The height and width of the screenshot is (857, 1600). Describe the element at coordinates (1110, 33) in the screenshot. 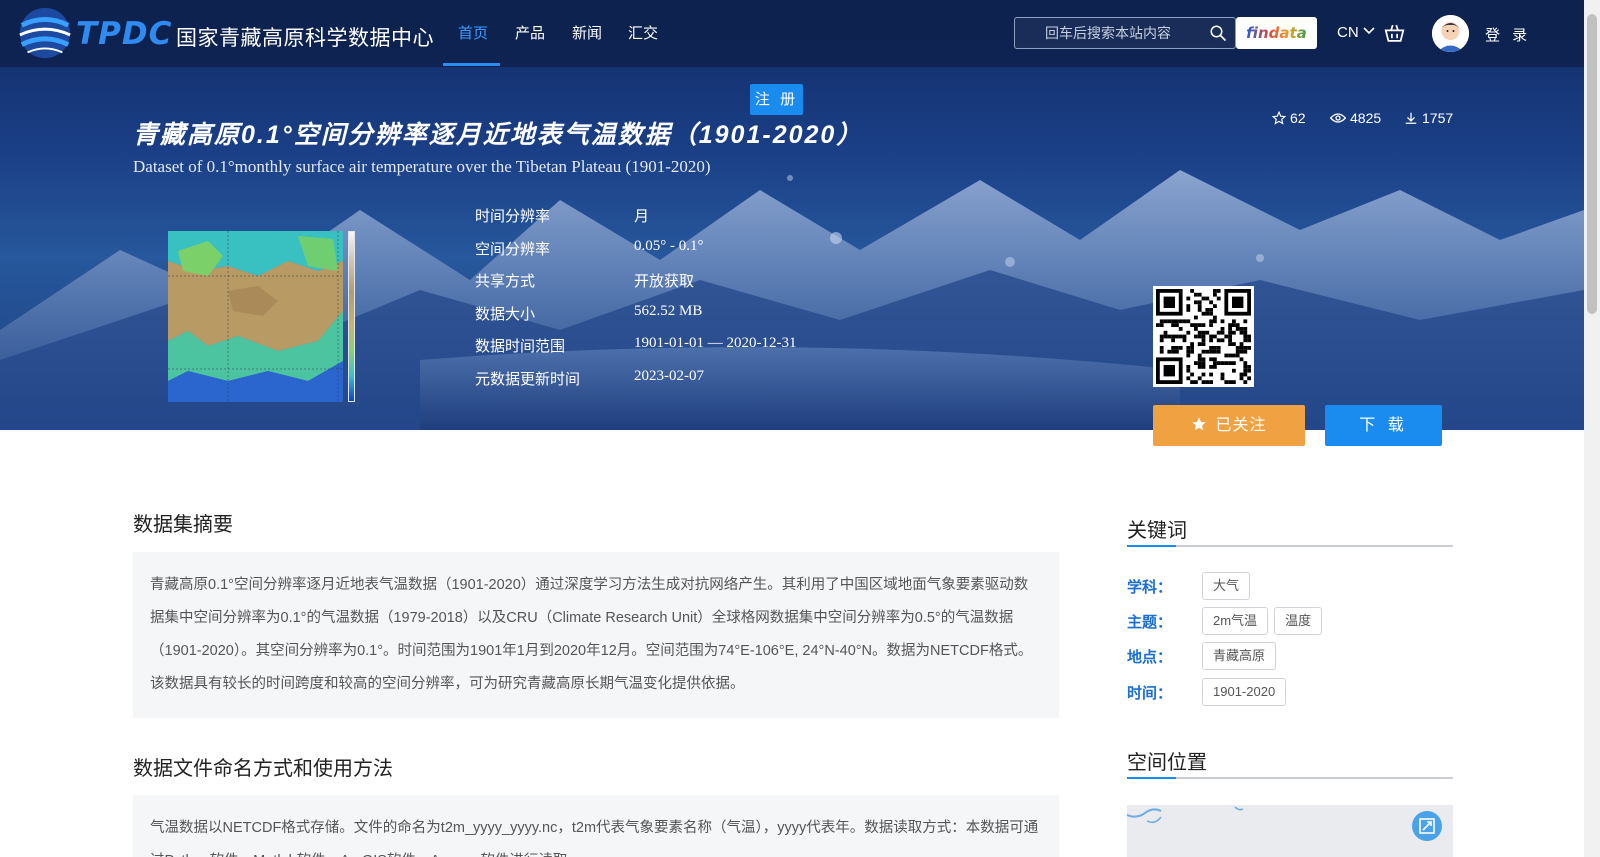

I see `search-input` at that location.